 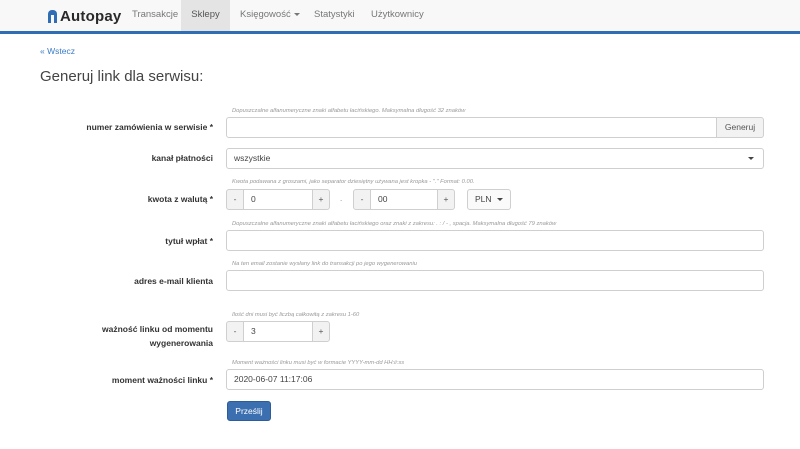 What do you see at coordinates (252, 158) in the screenshot?
I see `channel-select-value: wszystkie` at bounding box center [252, 158].